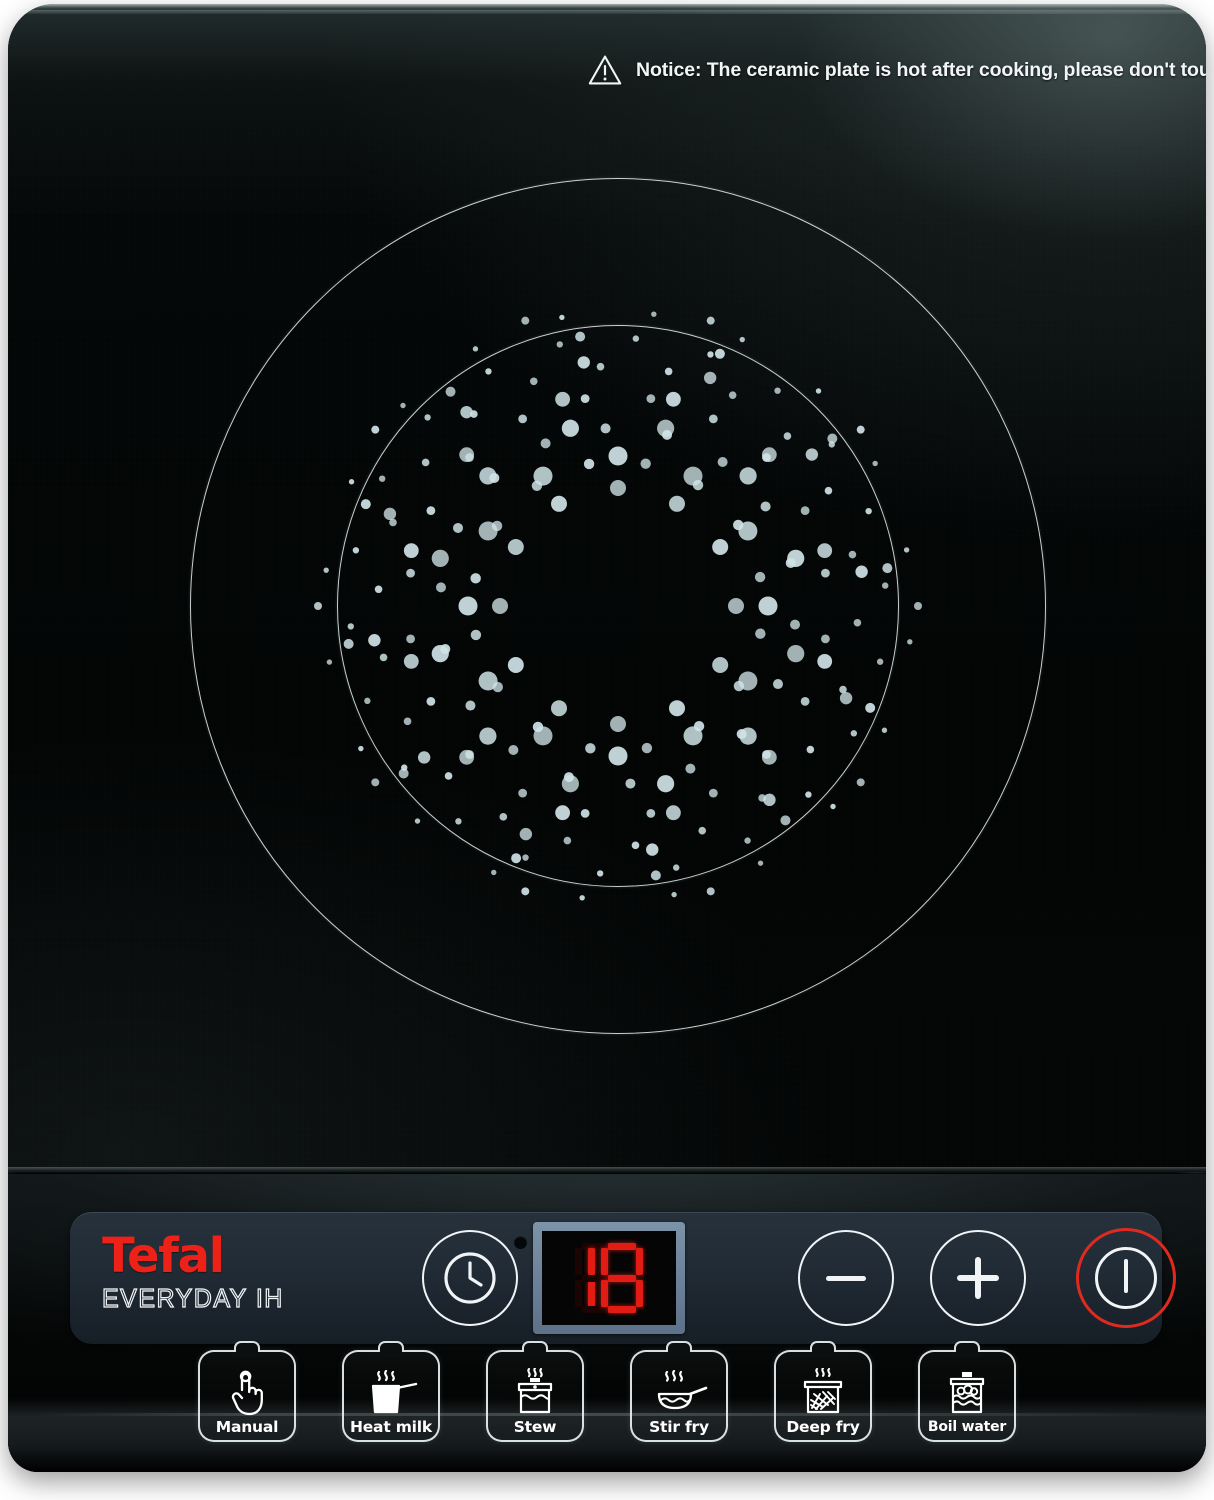  I want to click on function-label: Deep fry, so click(823, 1427).